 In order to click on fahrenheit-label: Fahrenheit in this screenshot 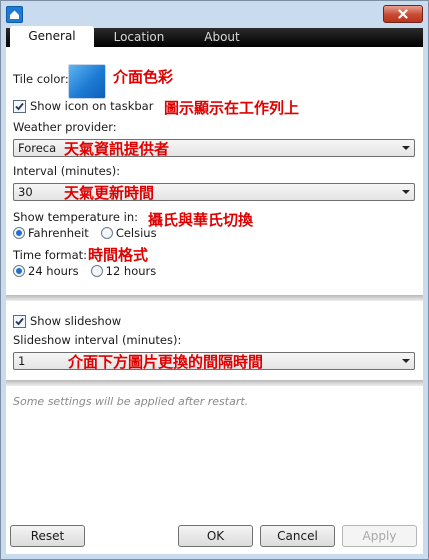, I will do `click(58, 233)`.